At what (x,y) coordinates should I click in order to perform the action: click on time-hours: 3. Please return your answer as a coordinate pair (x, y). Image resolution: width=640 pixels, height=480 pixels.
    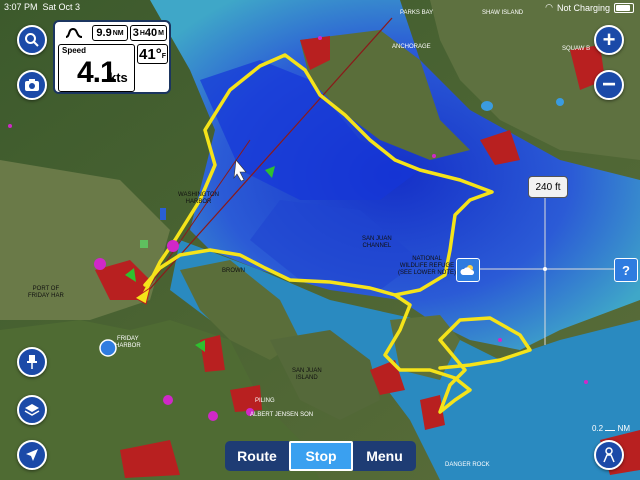
    Looking at the image, I should click on (135, 33).